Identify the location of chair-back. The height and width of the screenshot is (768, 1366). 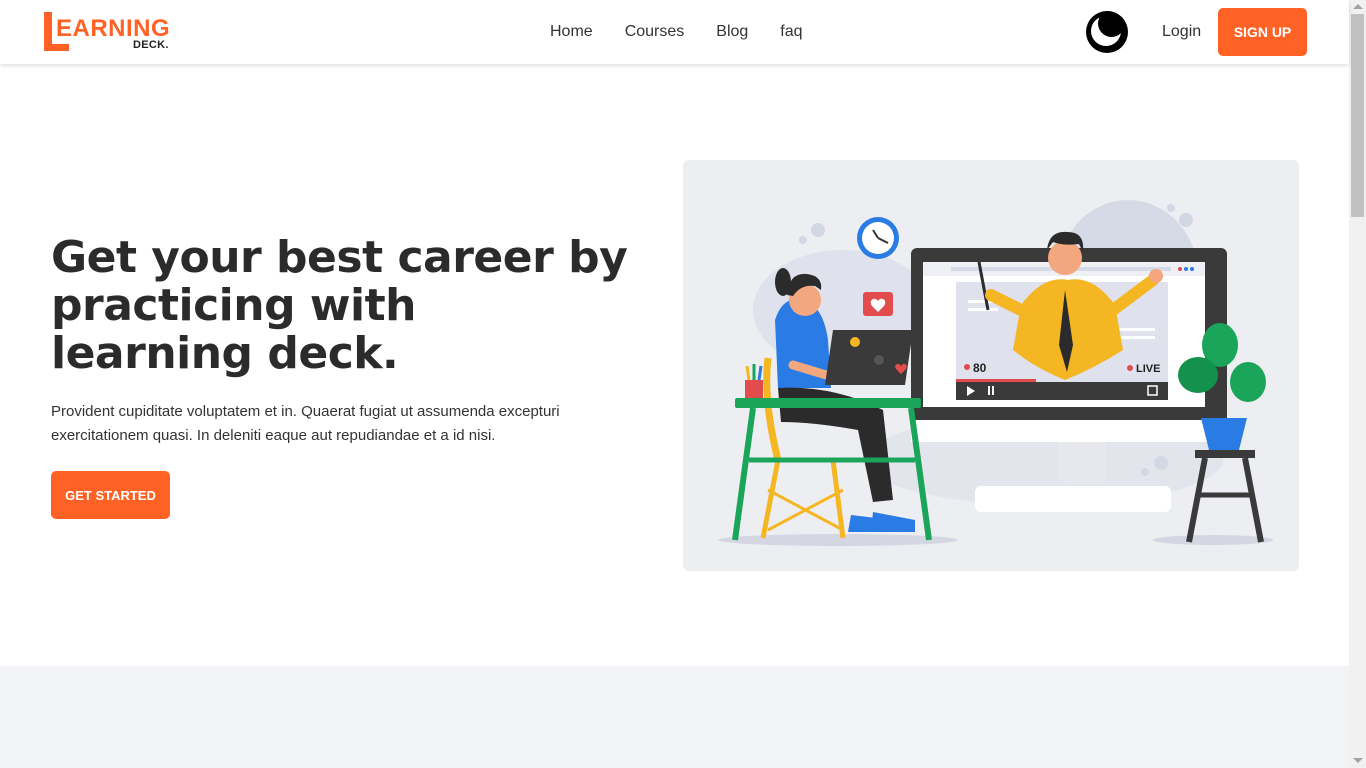
(772, 409).